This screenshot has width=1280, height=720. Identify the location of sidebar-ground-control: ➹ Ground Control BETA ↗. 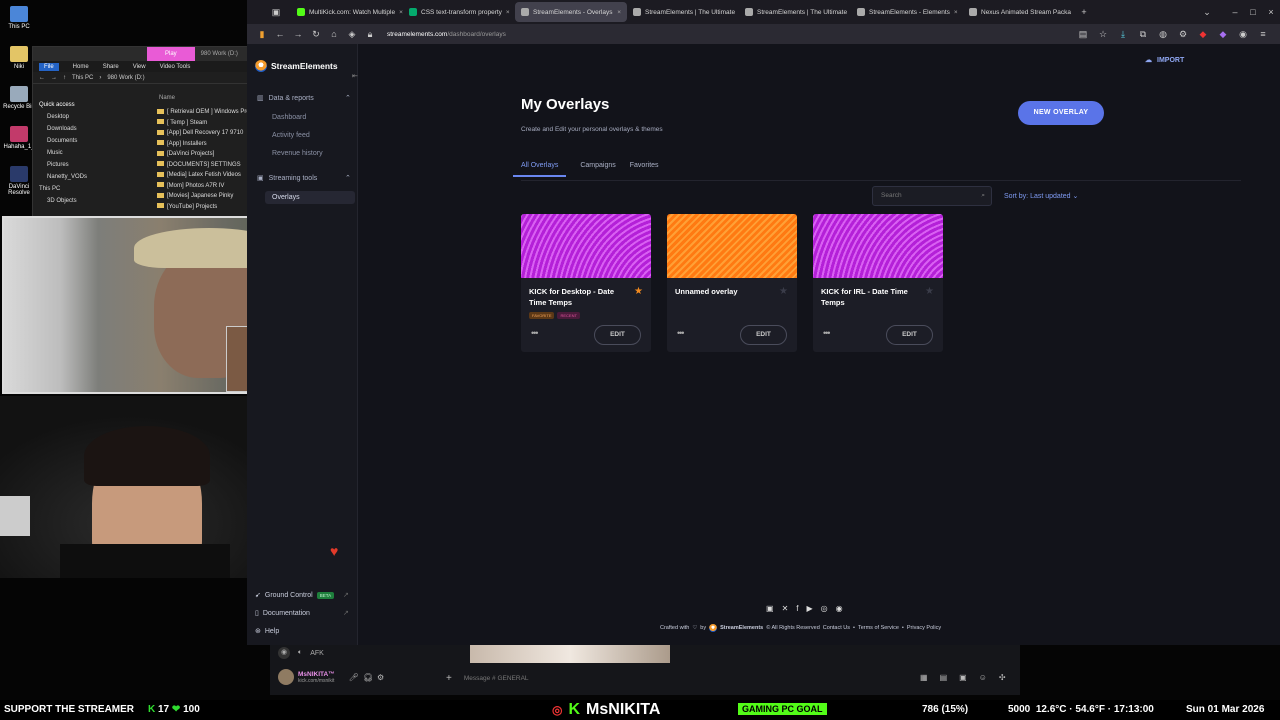
(302, 595).